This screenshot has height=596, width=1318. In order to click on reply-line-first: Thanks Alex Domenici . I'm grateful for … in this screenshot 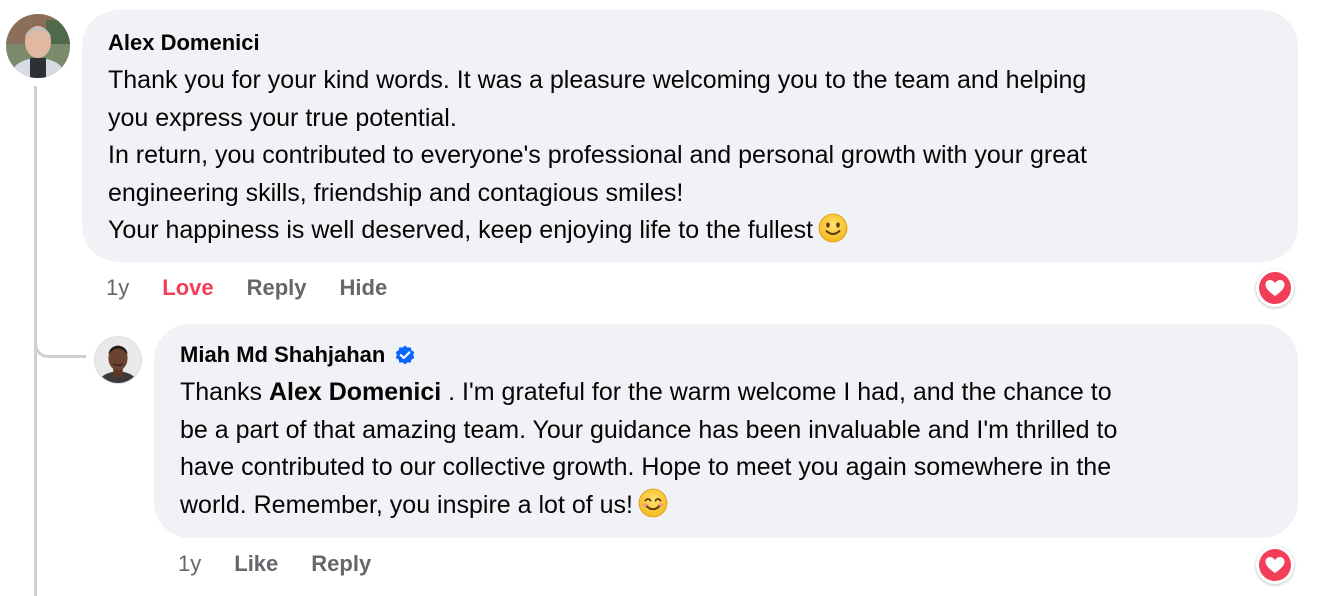, I will do `click(726, 393)`.